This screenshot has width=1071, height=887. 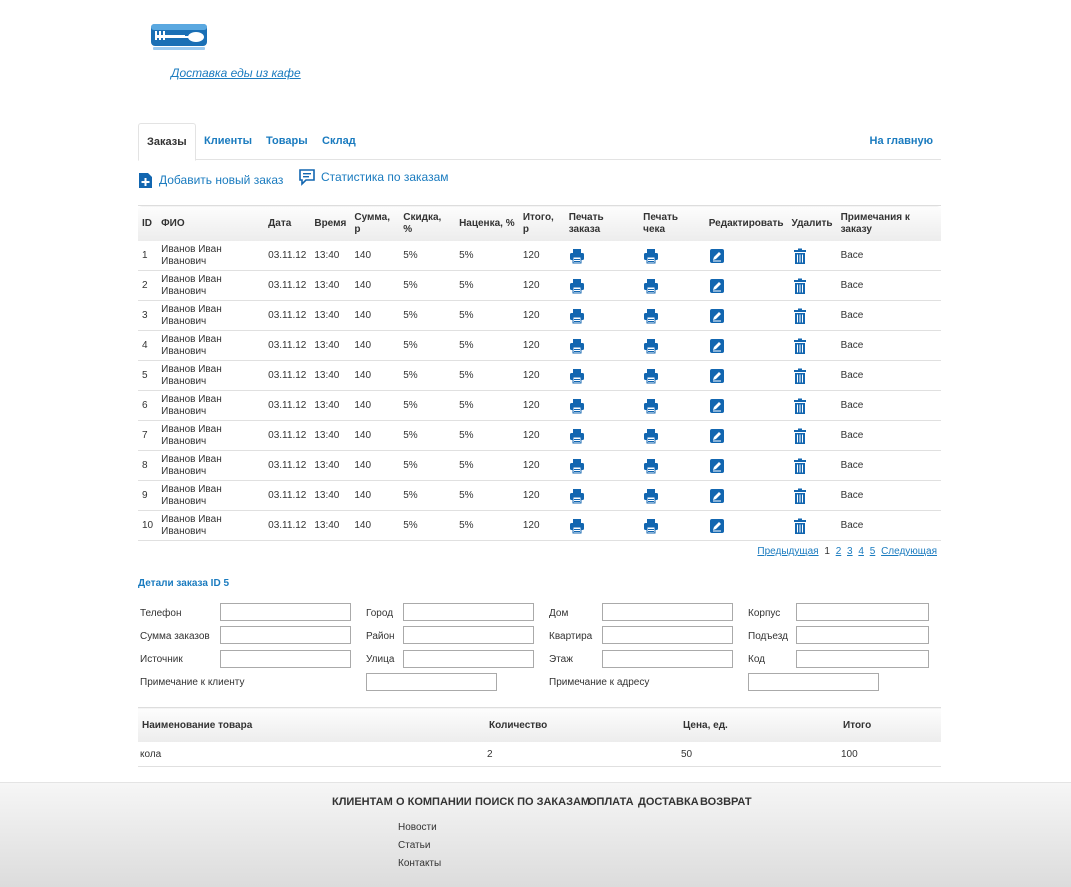 What do you see at coordinates (839, 551) in the screenshot?
I see `pager-page-link: 2` at bounding box center [839, 551].